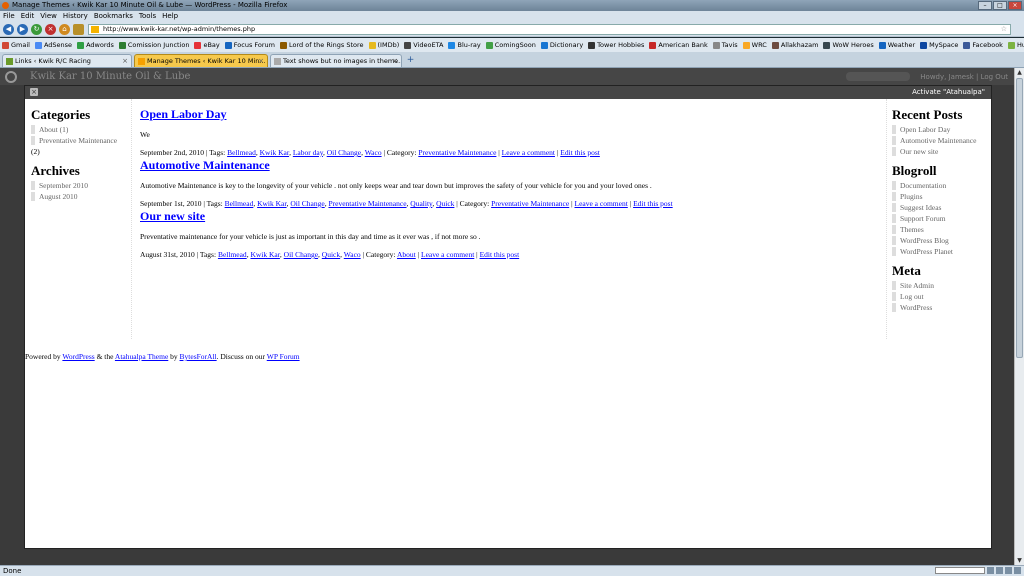 The width and height of the screenshot is (1024, 576). I want to click on minimize-button: –, so click(985, 5).